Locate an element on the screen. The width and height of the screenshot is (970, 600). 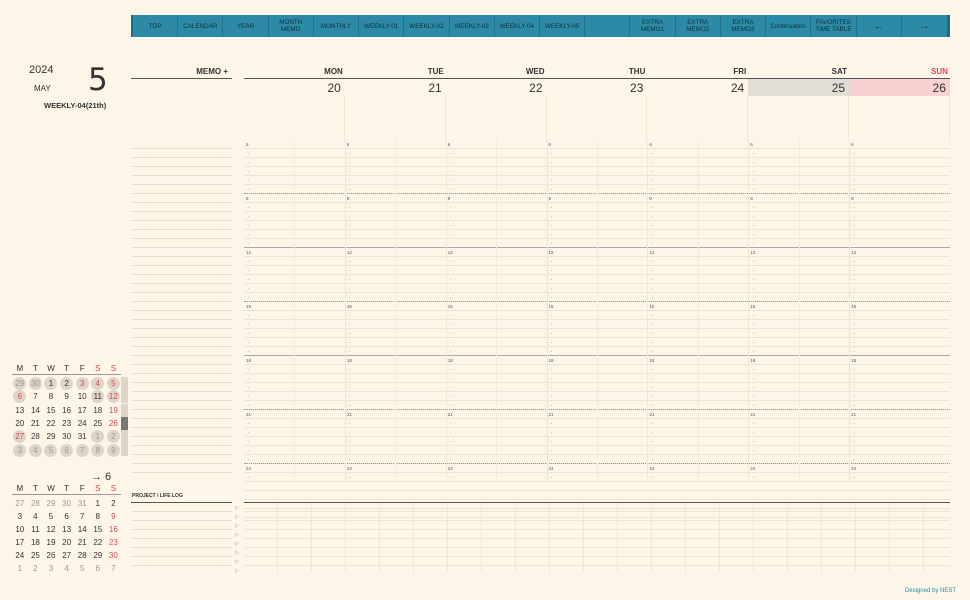
nav-tab-weekly-05: WEEKLY-05 is located at coordinates (563, 26).